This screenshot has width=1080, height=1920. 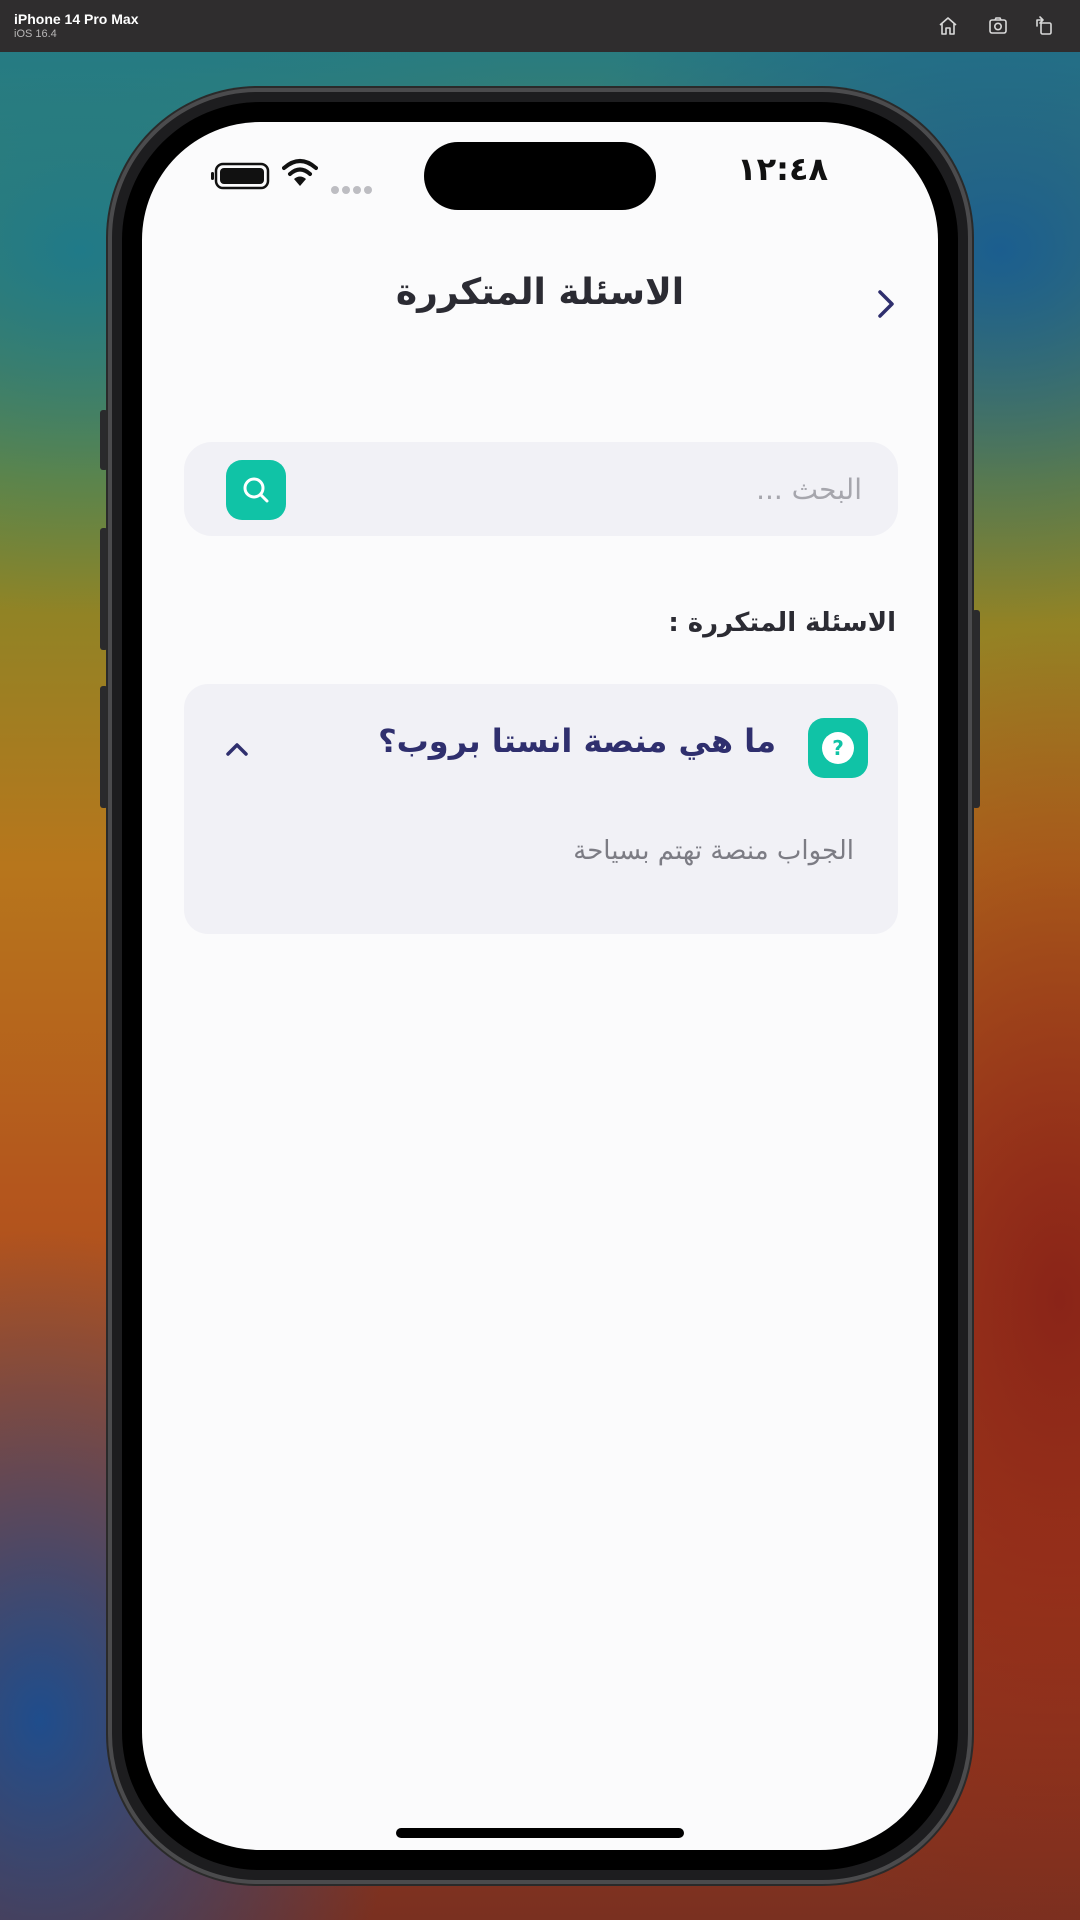 What do you see at coordinates (577, 741) in the screenshot?
I see `faq-question: ما هي منصة انستا بروب؟` at bounding box center [577, 741].